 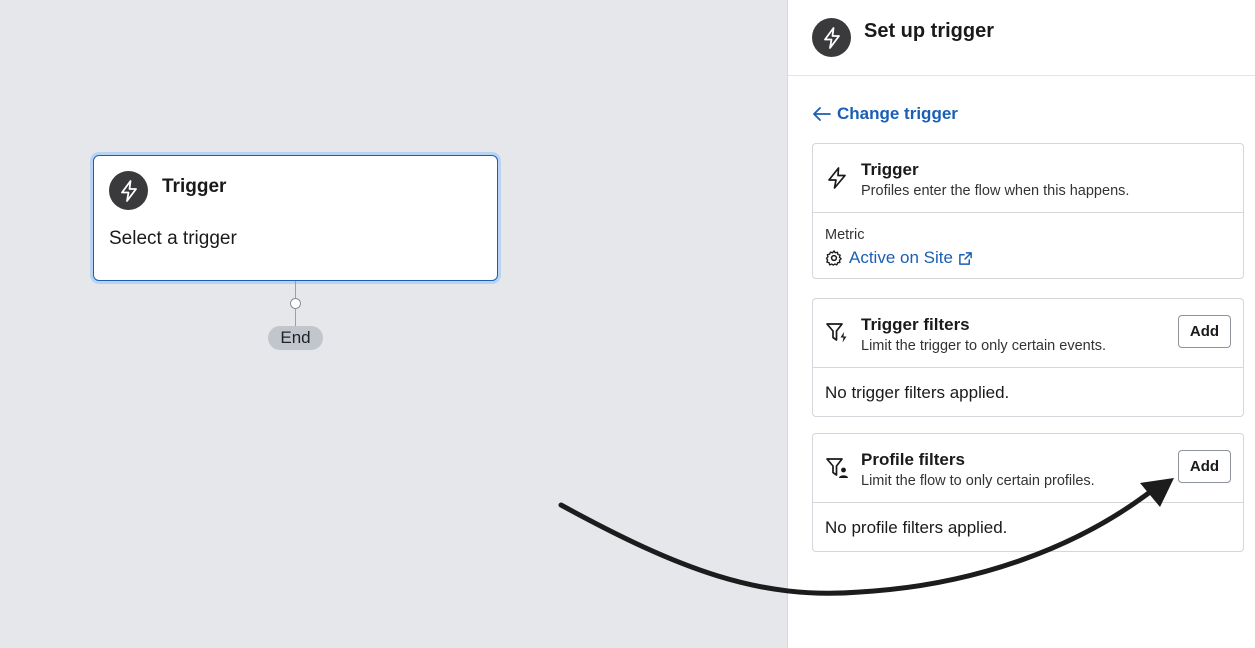 I want to click on add-trigger-filter-button: Add, so click(x=1204, y=331).